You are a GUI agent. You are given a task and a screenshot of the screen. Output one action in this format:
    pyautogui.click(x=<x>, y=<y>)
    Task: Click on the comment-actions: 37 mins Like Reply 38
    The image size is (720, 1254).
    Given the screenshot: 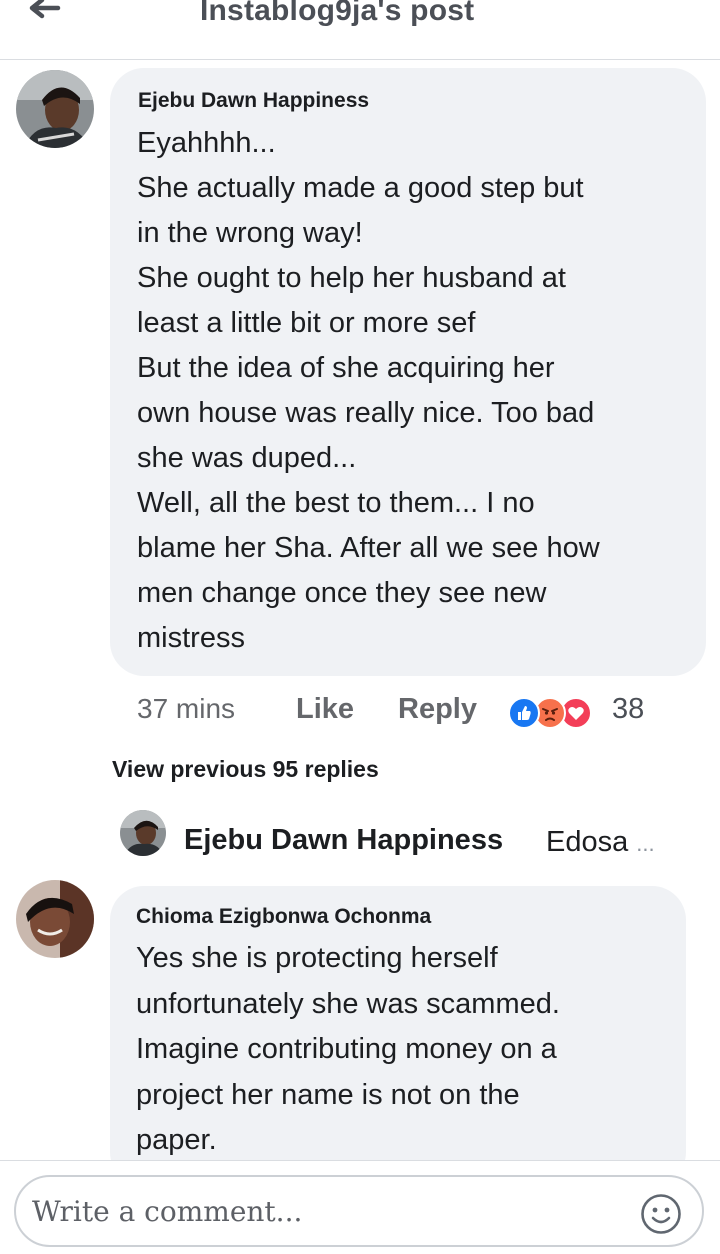 What is the action you would take?
    pyautogui.click(x=360, y=708)
    